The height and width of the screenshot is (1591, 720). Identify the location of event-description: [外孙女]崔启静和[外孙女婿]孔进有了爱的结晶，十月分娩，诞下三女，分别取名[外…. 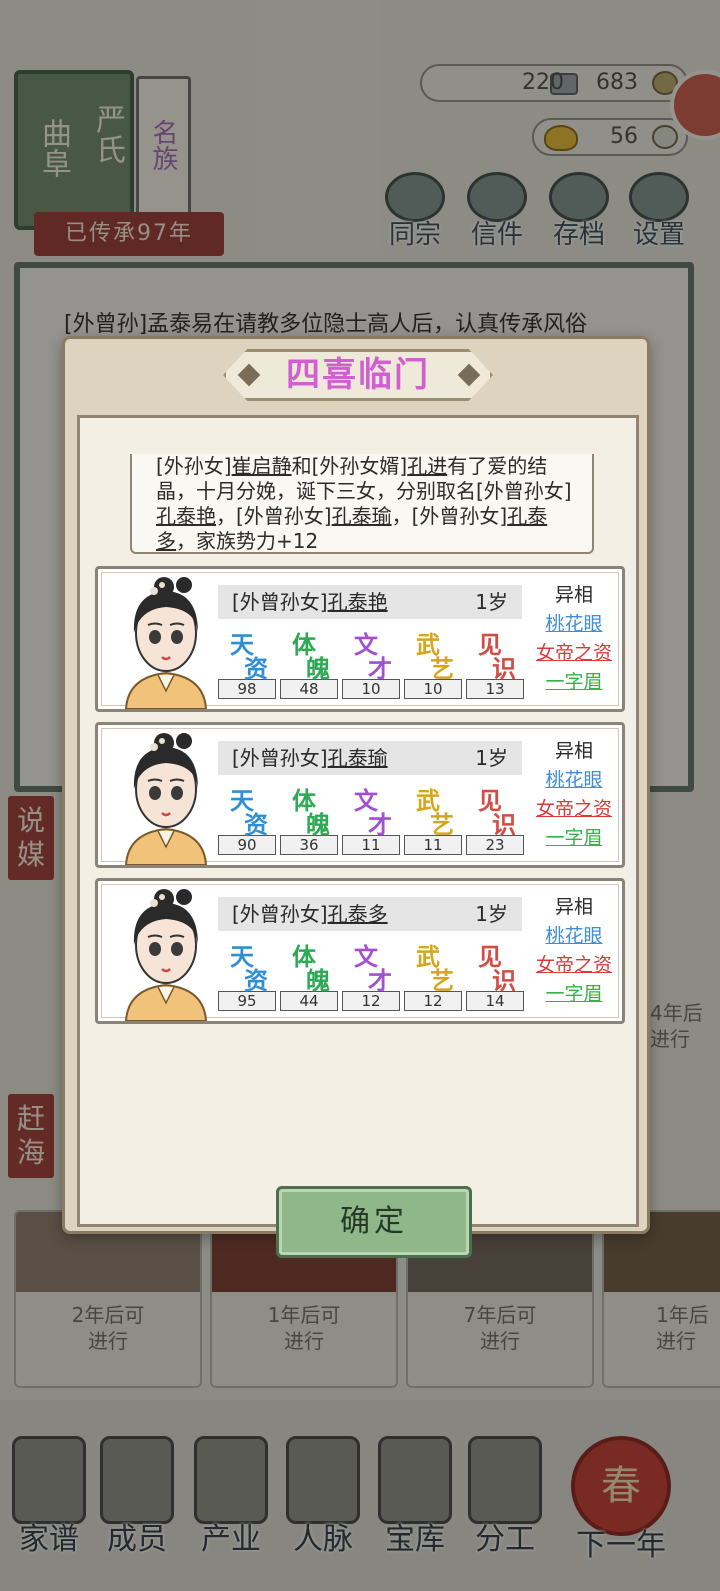
(362, 504).